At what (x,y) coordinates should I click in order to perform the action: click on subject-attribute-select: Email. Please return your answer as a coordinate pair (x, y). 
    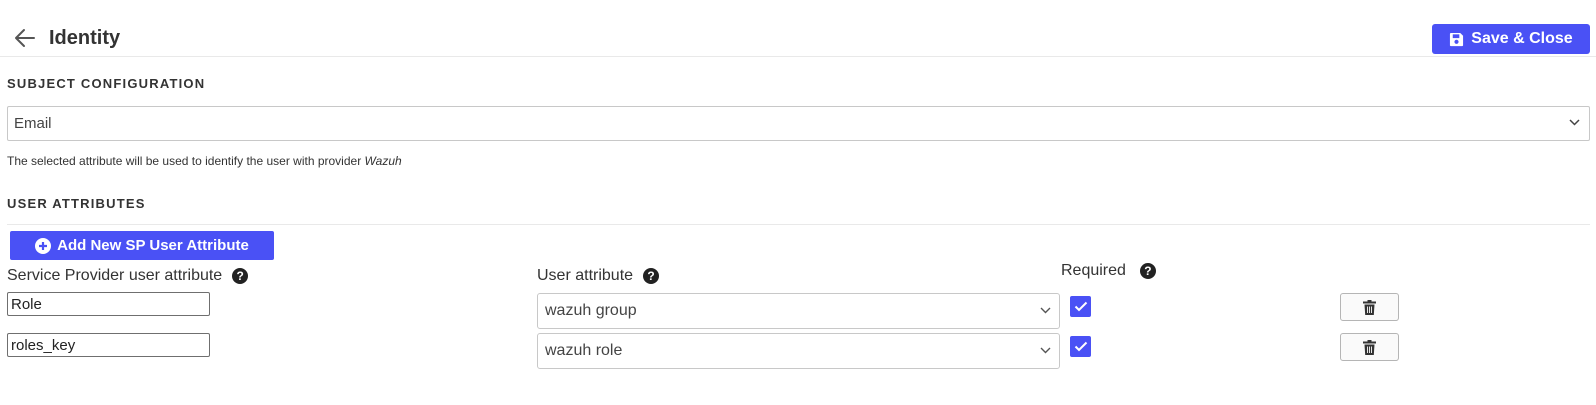
    Looking at the image, I should click on (798, 123).